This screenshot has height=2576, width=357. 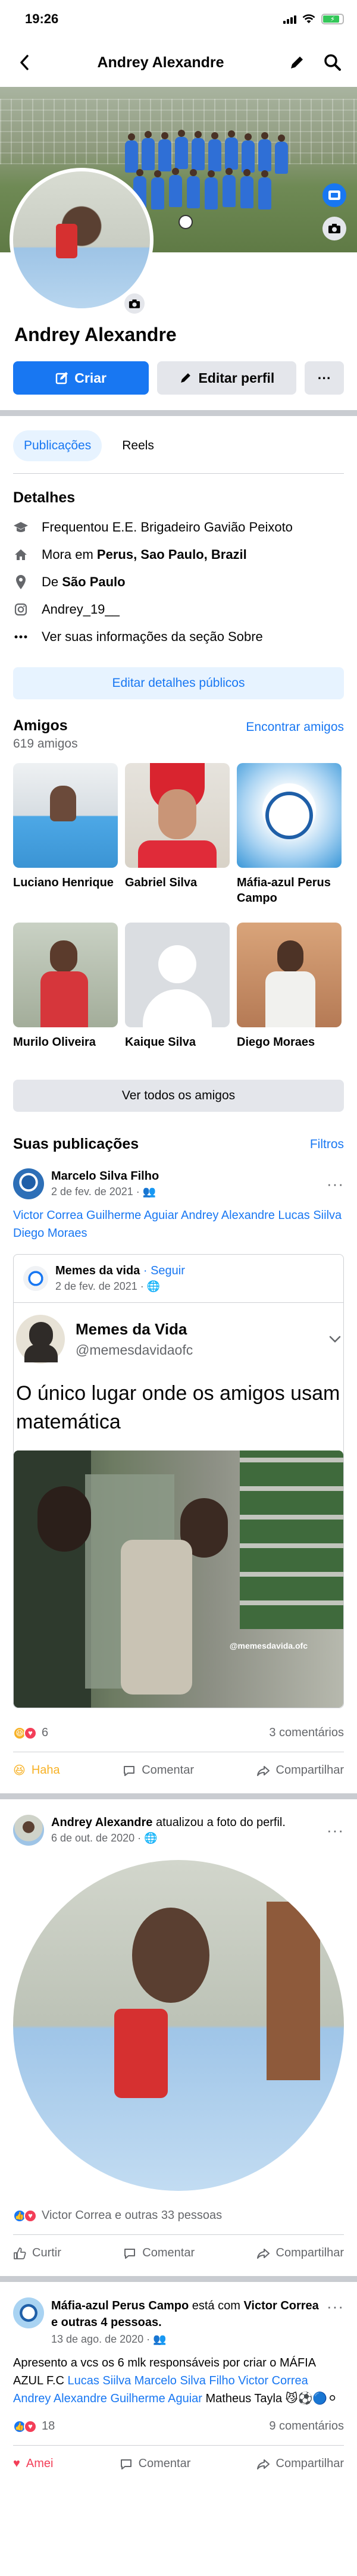 I want to click on post-author: Marcelo Silva Filho, so click(x=105, y=1176).